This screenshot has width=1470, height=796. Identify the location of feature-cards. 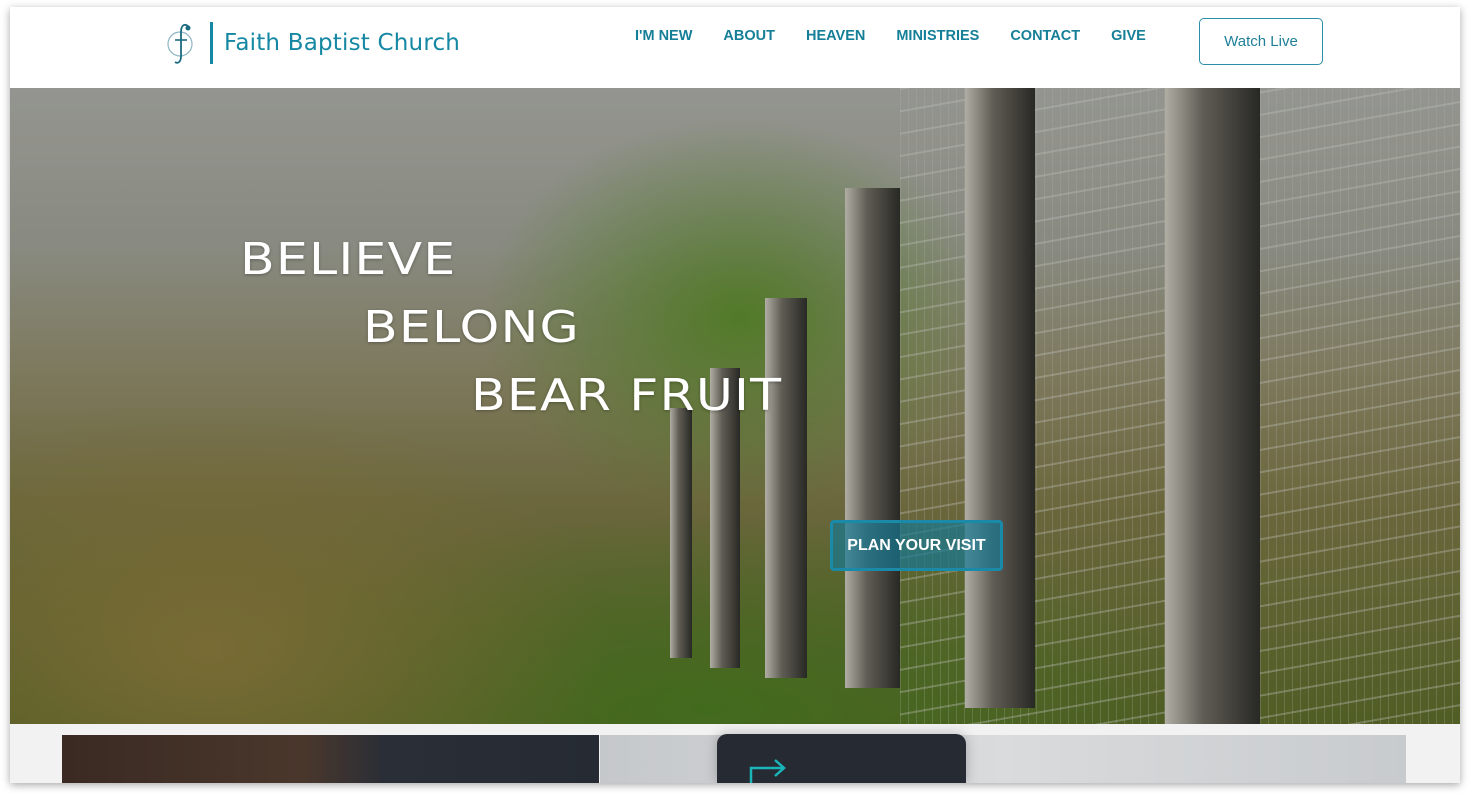
(735, 753).